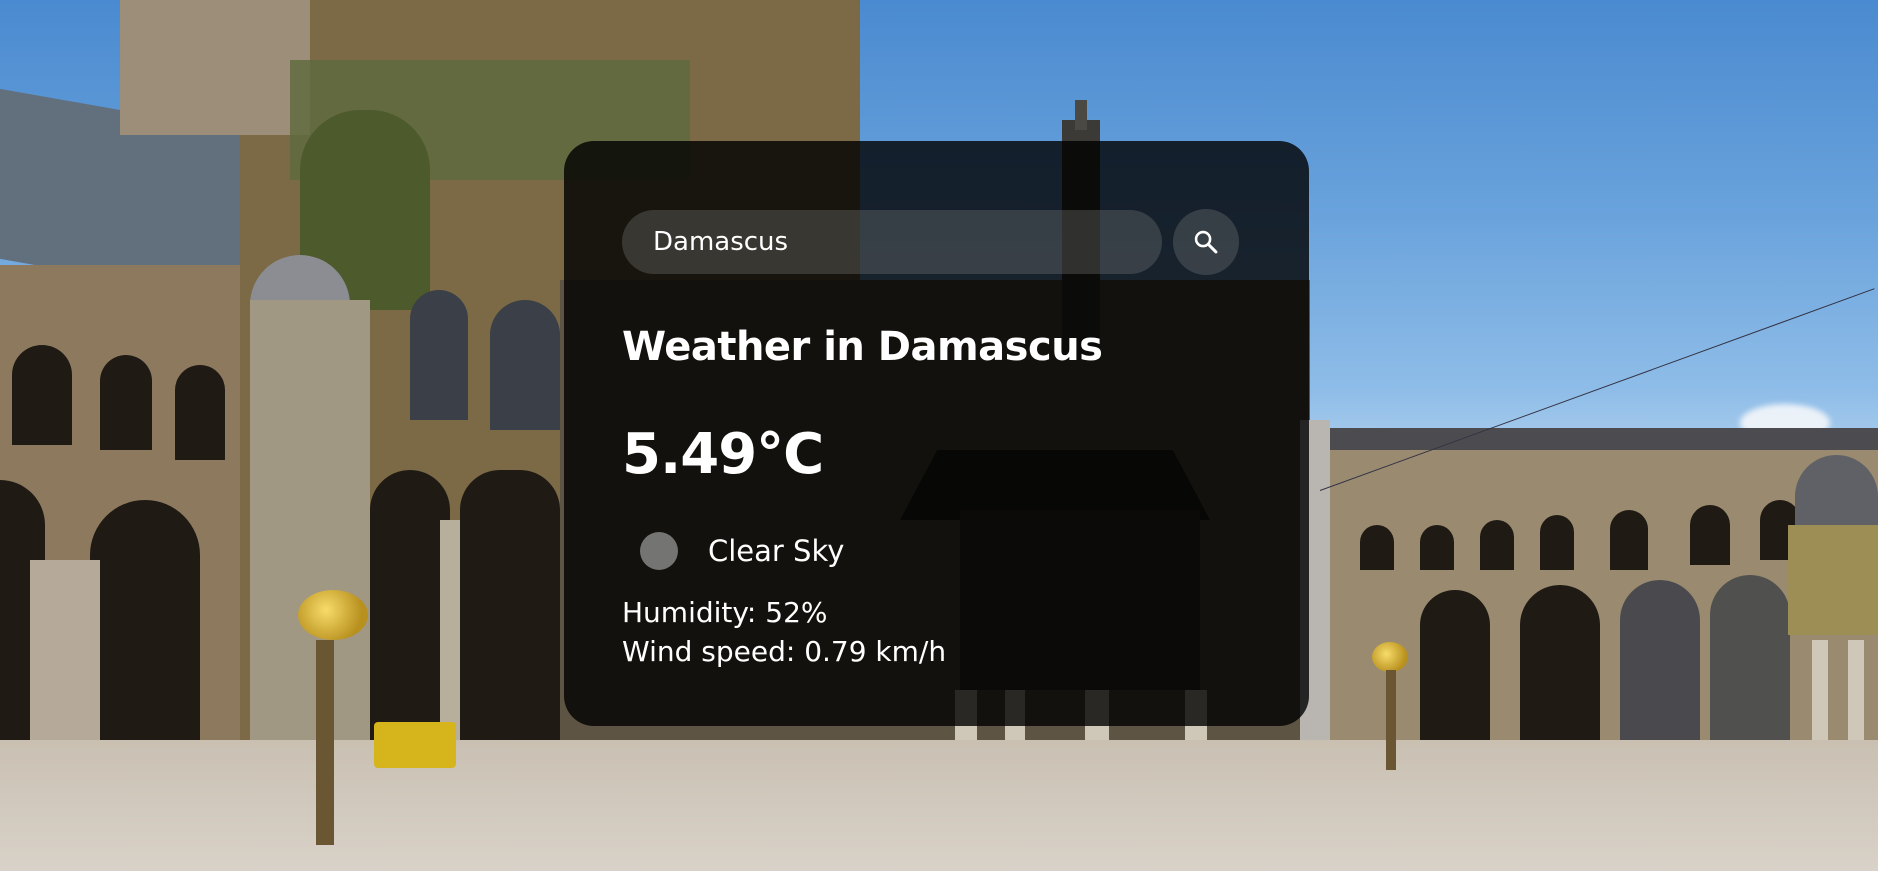 Image resolution: width=1878 pixels, height=871 pixels. Describe the element at coordinates (776, 551) in the screenshot. I see `weather-description: Clear Sky` at that location.